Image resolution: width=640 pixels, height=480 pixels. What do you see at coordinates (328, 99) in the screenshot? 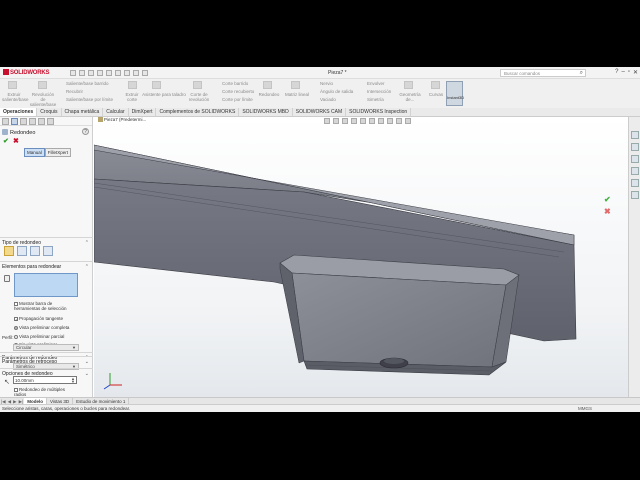
I see `ribbon-shell: Vaciado` at bounding box center [328, 99].